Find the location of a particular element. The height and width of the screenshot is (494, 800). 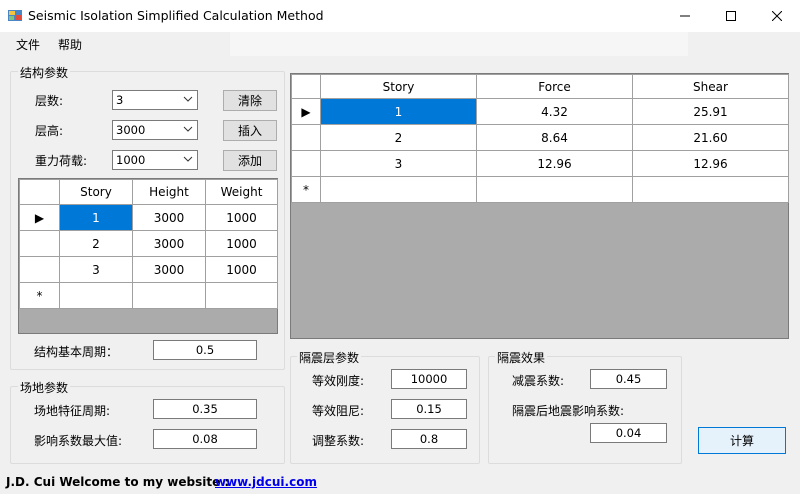

floors-label: 层数: is located at coordinates (49, 101).